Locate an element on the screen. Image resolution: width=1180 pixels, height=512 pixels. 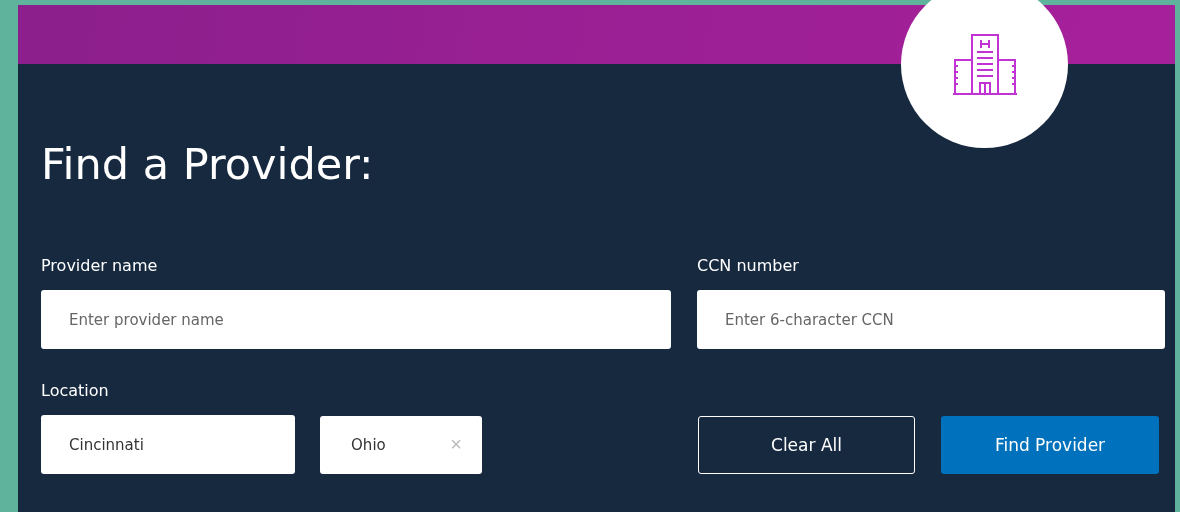
page-title: Find a Provider: is located at coordinates (208, 164).